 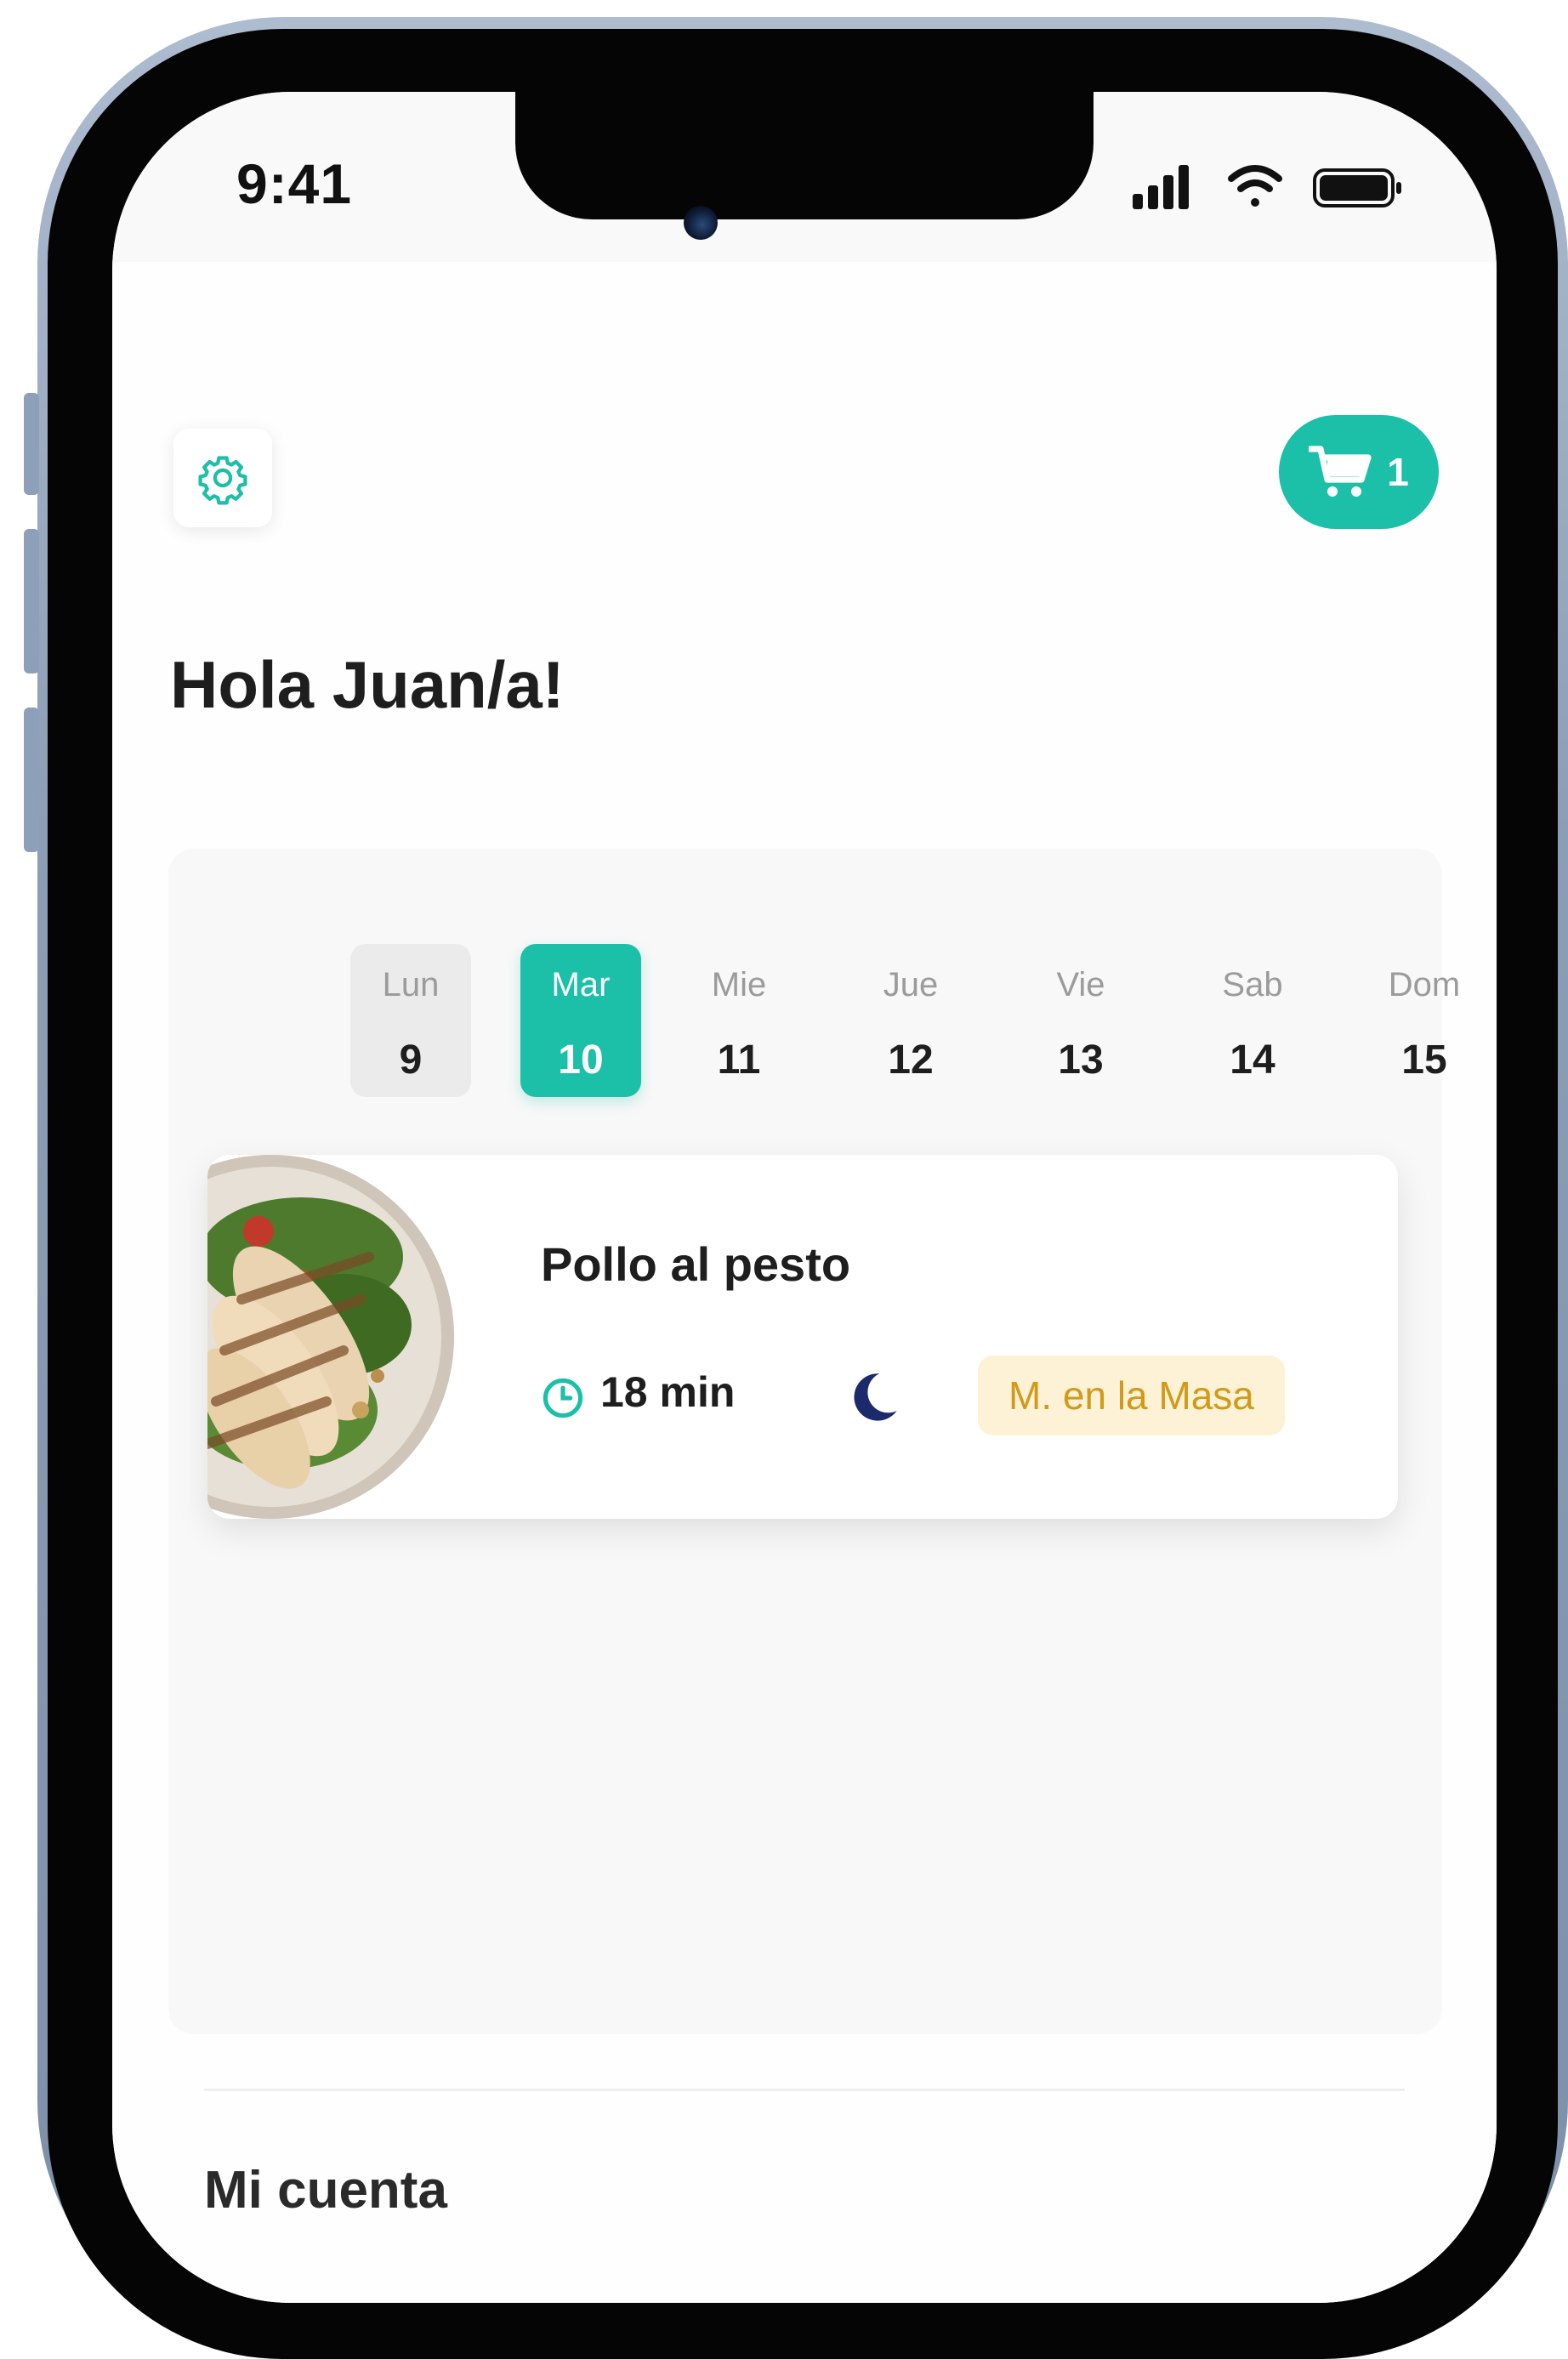 What do you see at coordinates (1080, 1020) in the screenshot?
I see `day-vie: Vie 13` at bounding box center [1080, 1020].